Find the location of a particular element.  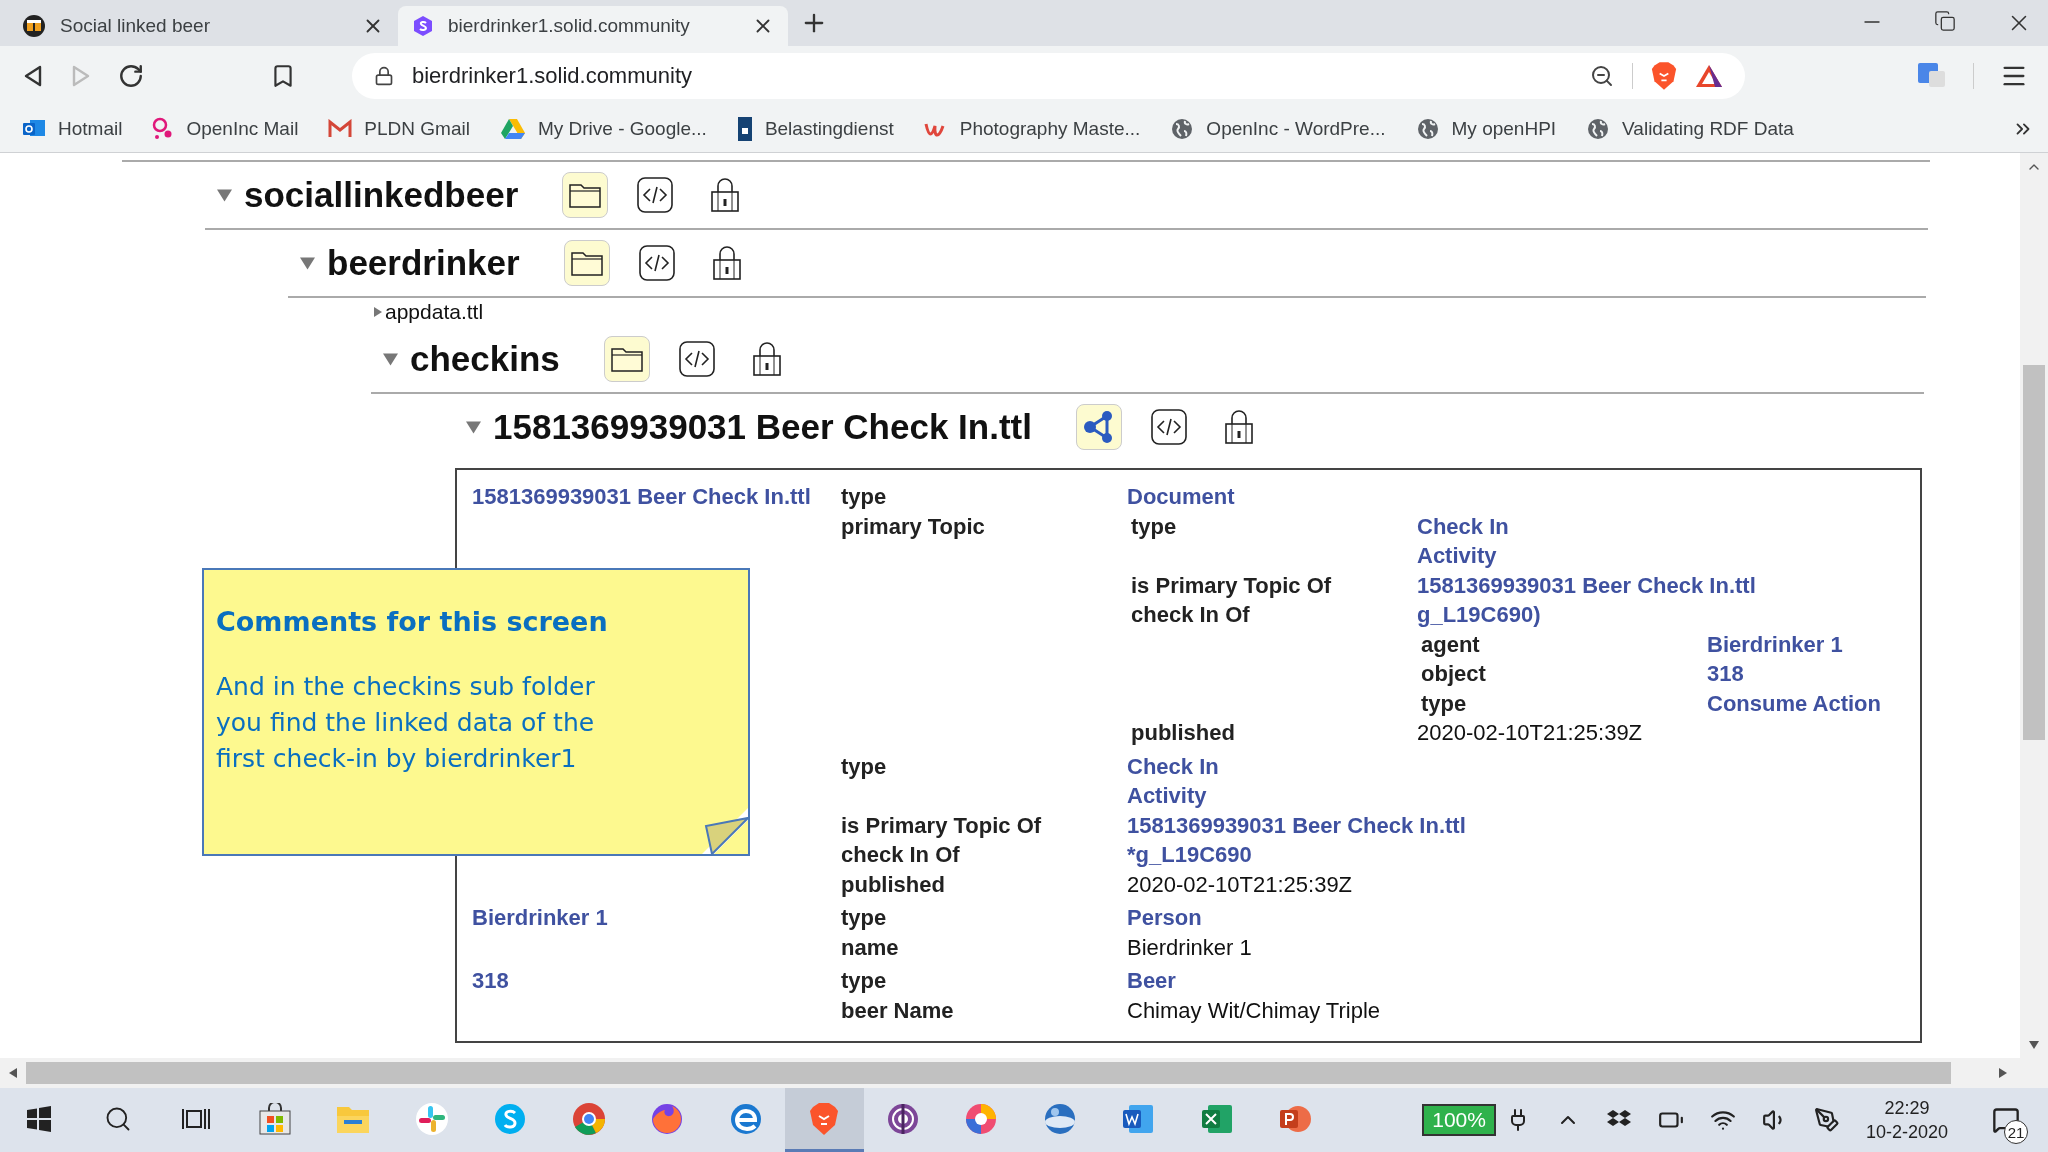

subject-link: 1581369939031 Beer Check In.ttl is located at coordinates (641, 496).